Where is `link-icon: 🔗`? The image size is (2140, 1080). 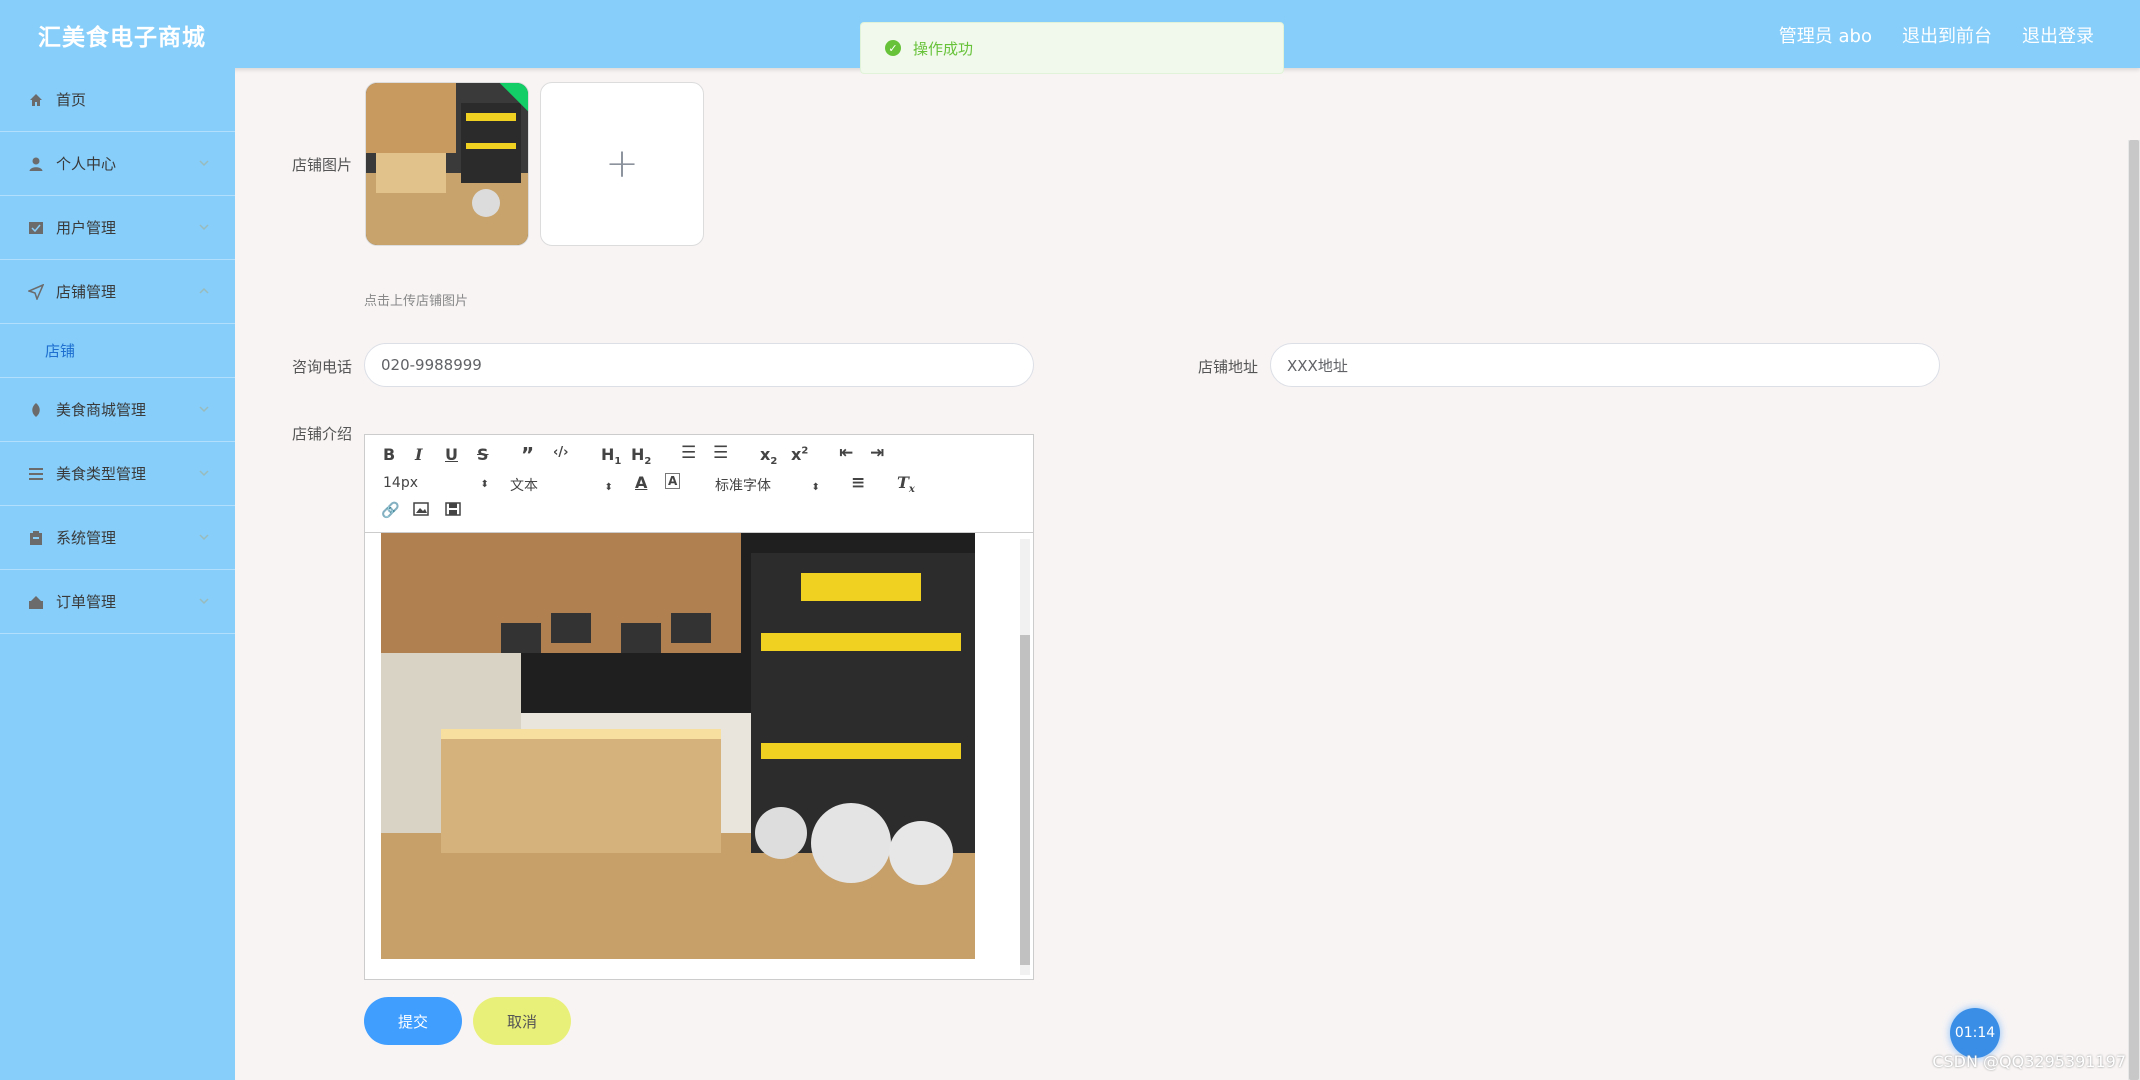 link-icon: 🔗 is located at coordinates (390, 510).